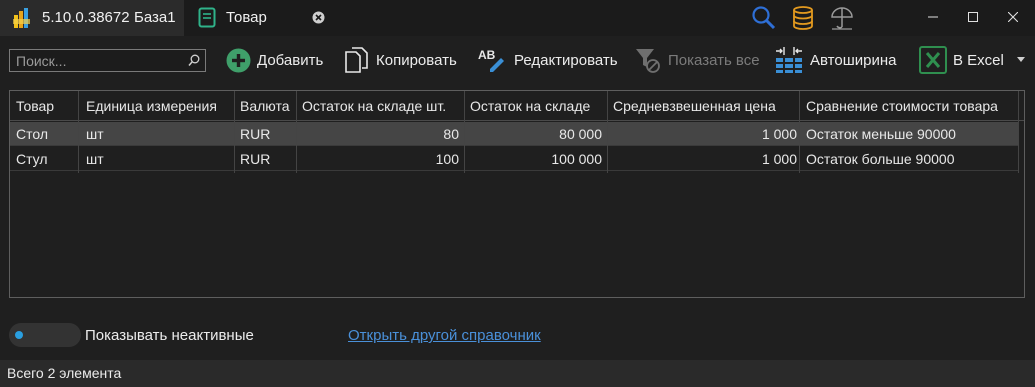 This screenshot has width=1035, height=387. Describe the element at coordinates (853, 60) in the screenshot. I see `autowidth-button-label: Автоширина` at that location.